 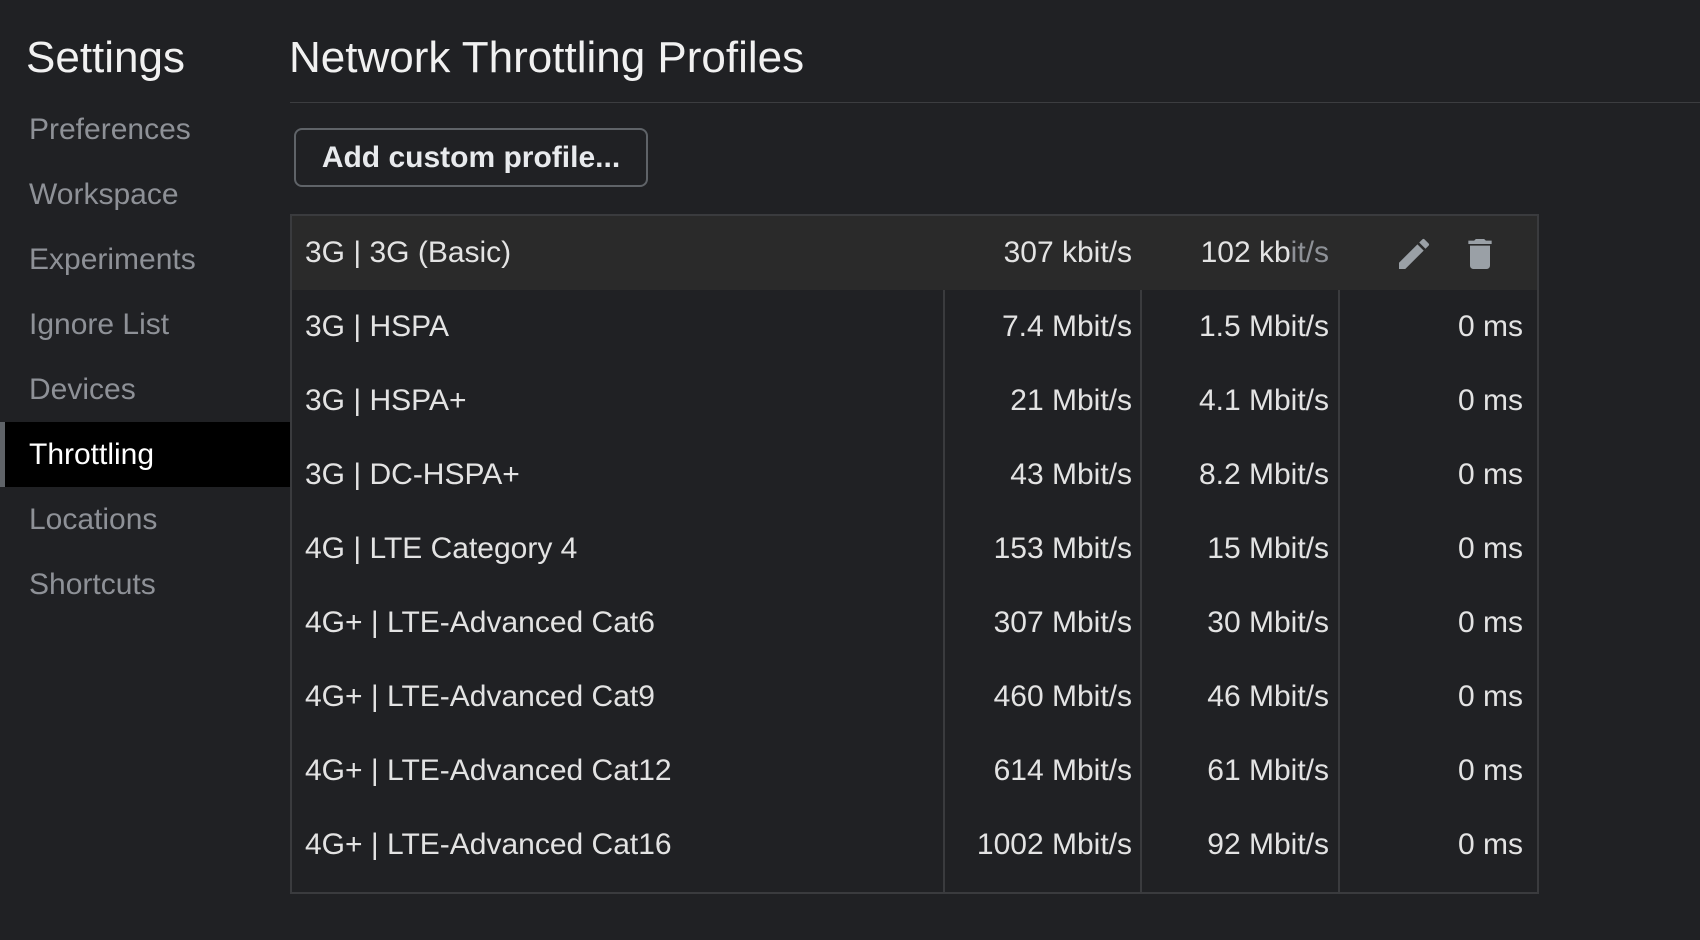 I want to click on profile-name: 4G+ | LTE-Advanced Cat9, so click(x=480, y=696).